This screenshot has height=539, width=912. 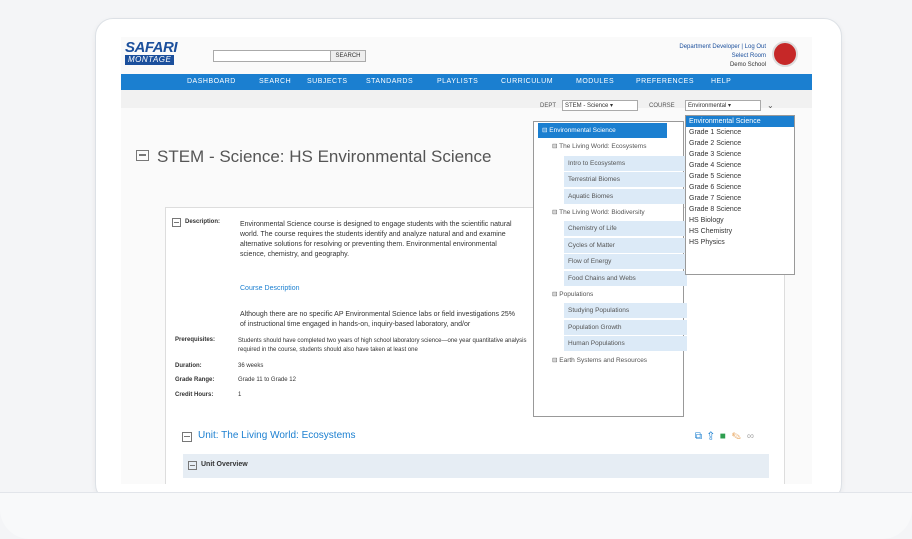 What do you see at coordinates (142, 155) in the screenshot?
I see `collapse-icon` at bounding box center [142, 155].